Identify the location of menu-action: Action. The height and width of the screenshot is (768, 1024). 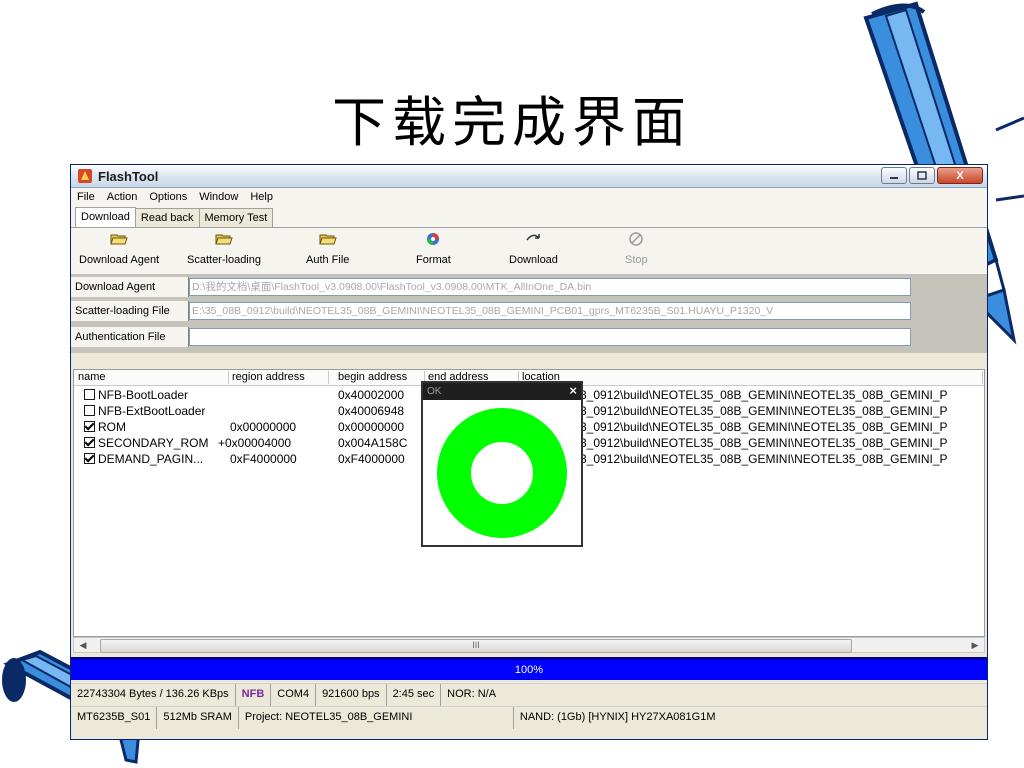
(122, 197).